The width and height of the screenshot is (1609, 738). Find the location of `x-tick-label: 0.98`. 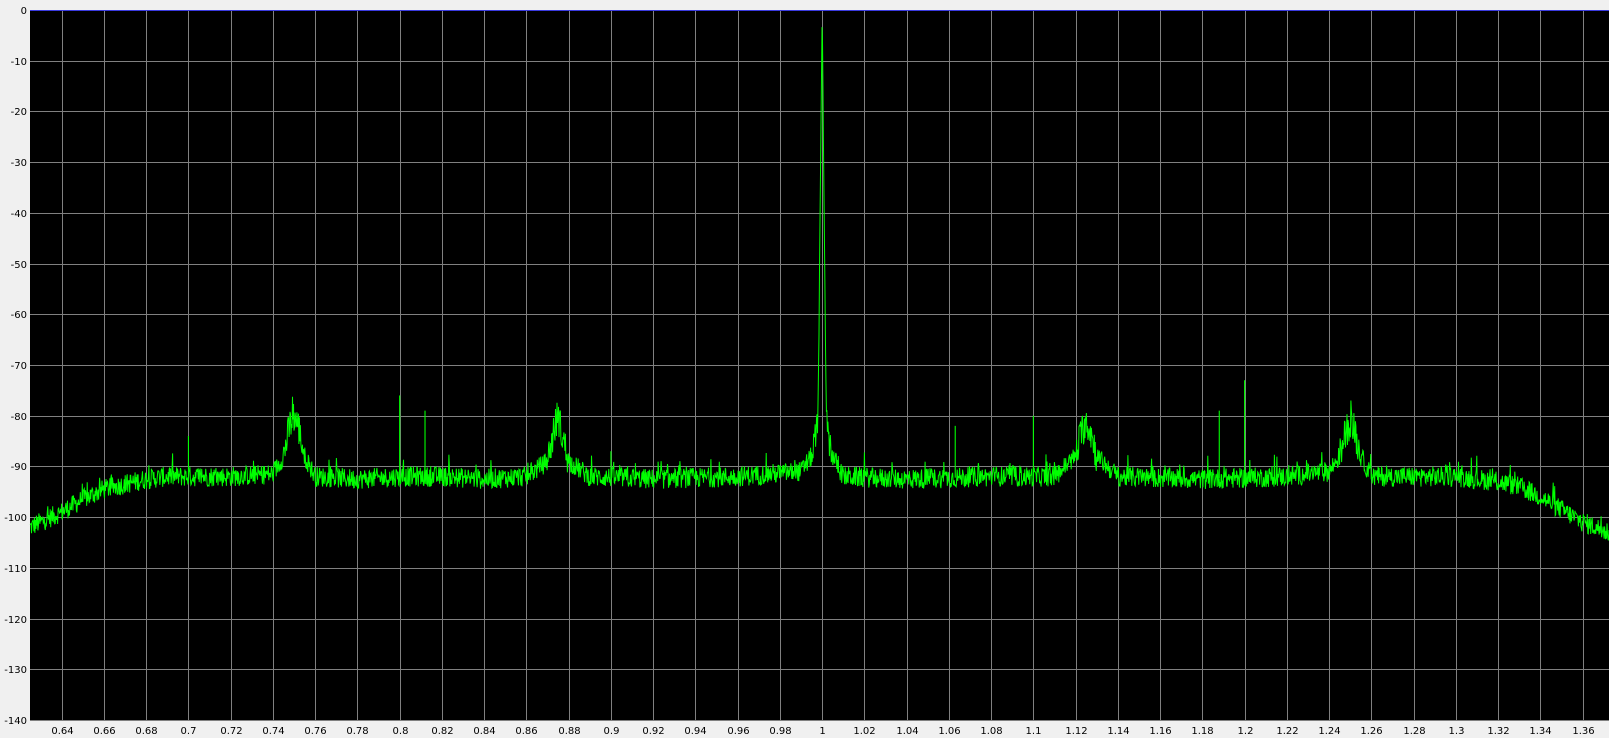

x-tick-label: 0.98 is located at coordinates (780, 731).